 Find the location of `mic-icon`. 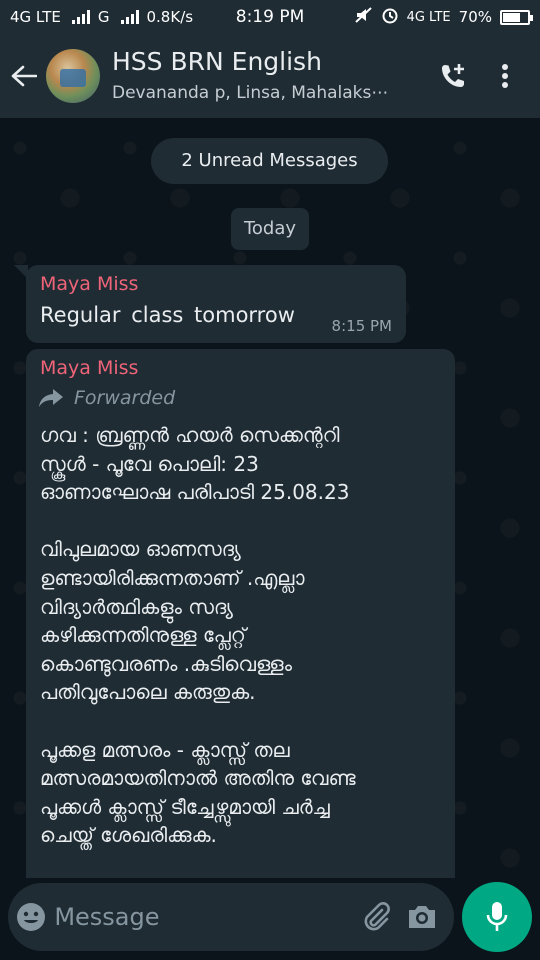

mic-icon is located at coordinates (497, 916).